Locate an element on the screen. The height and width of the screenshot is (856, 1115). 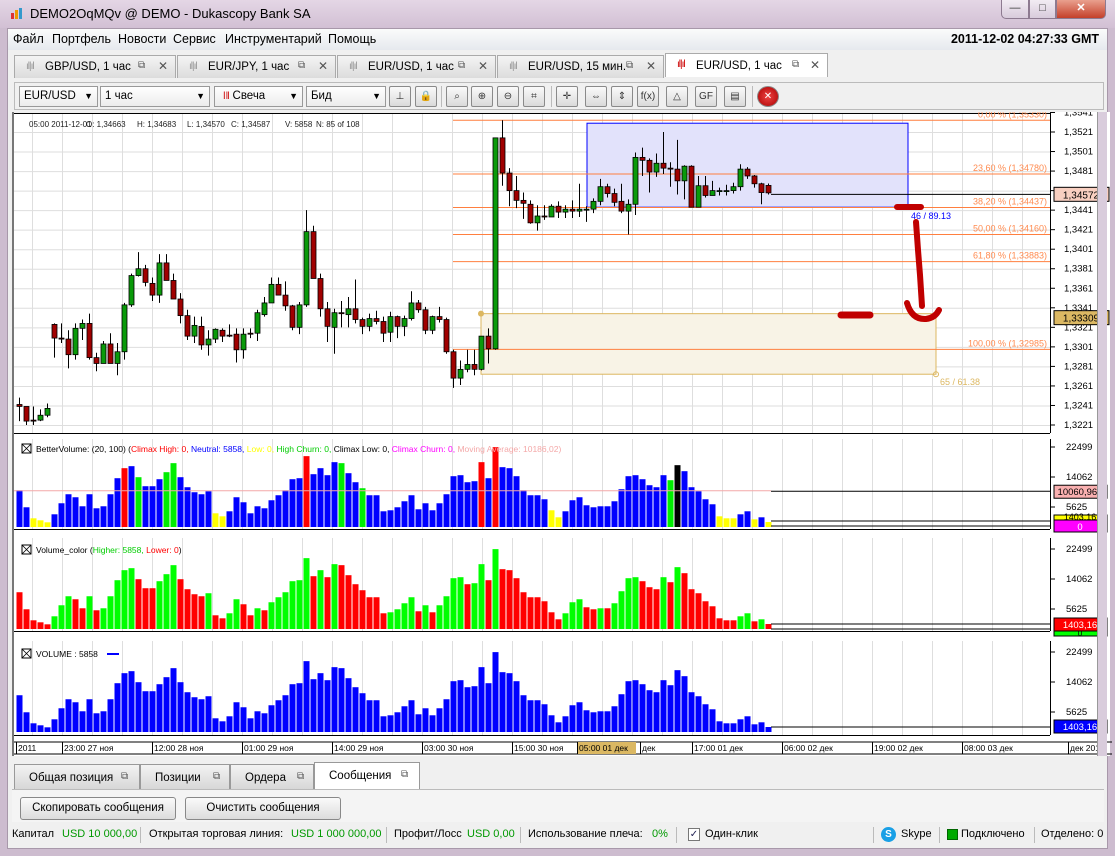
cursor-icon: ✛ is located at coordinates (567, 96).